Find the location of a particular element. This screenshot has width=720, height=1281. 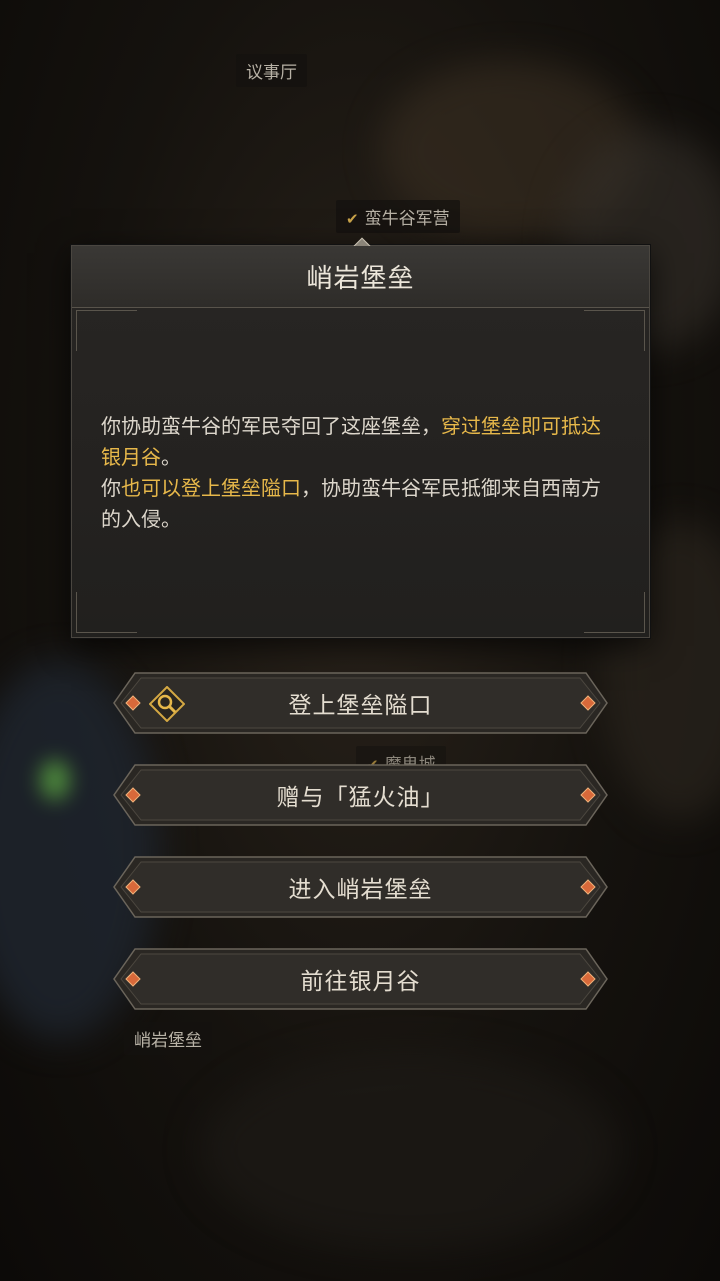

desc-text: 。 is located at coordinates (171, 457).